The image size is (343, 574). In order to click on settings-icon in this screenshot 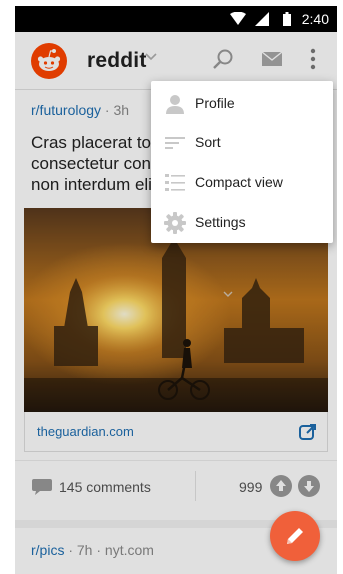, I will do `click(175, 223)`.